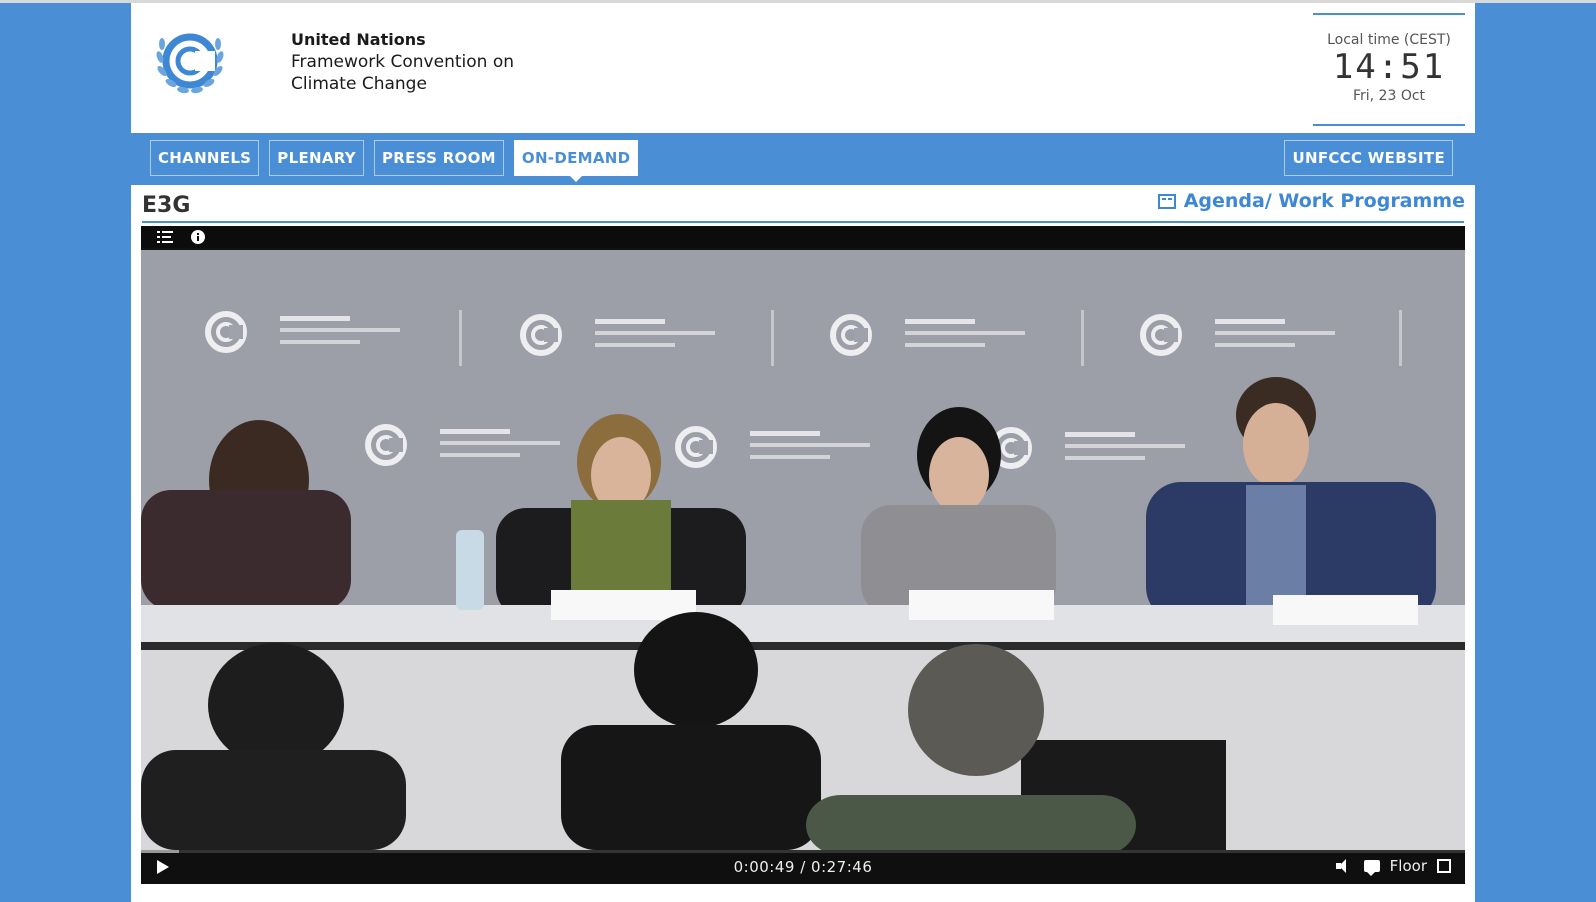 The image size is (1596, 902). I want to click on agenda-link-label: Agenda/ Work Programme, so click(1324, 201).